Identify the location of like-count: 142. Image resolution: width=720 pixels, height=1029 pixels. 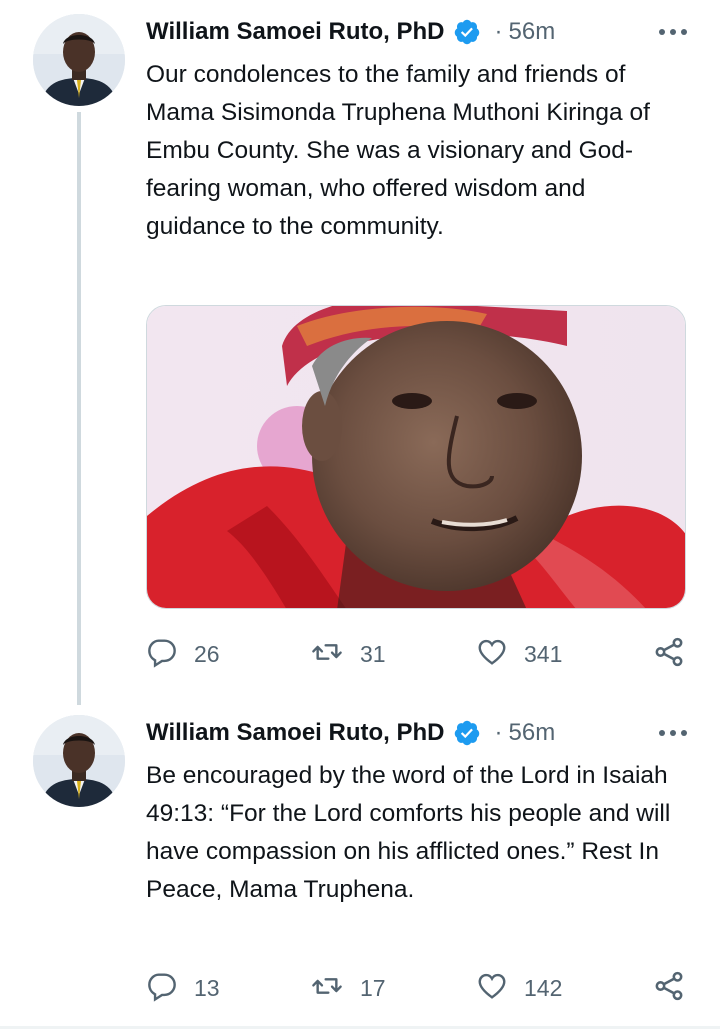
(543, 987).